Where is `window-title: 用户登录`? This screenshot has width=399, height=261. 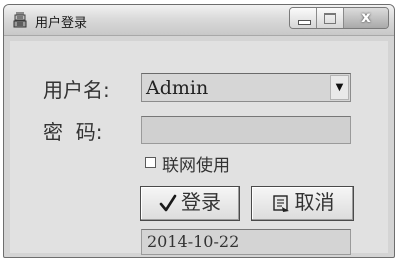 window-title: 用户登录 is located at coordinates (61, 23).